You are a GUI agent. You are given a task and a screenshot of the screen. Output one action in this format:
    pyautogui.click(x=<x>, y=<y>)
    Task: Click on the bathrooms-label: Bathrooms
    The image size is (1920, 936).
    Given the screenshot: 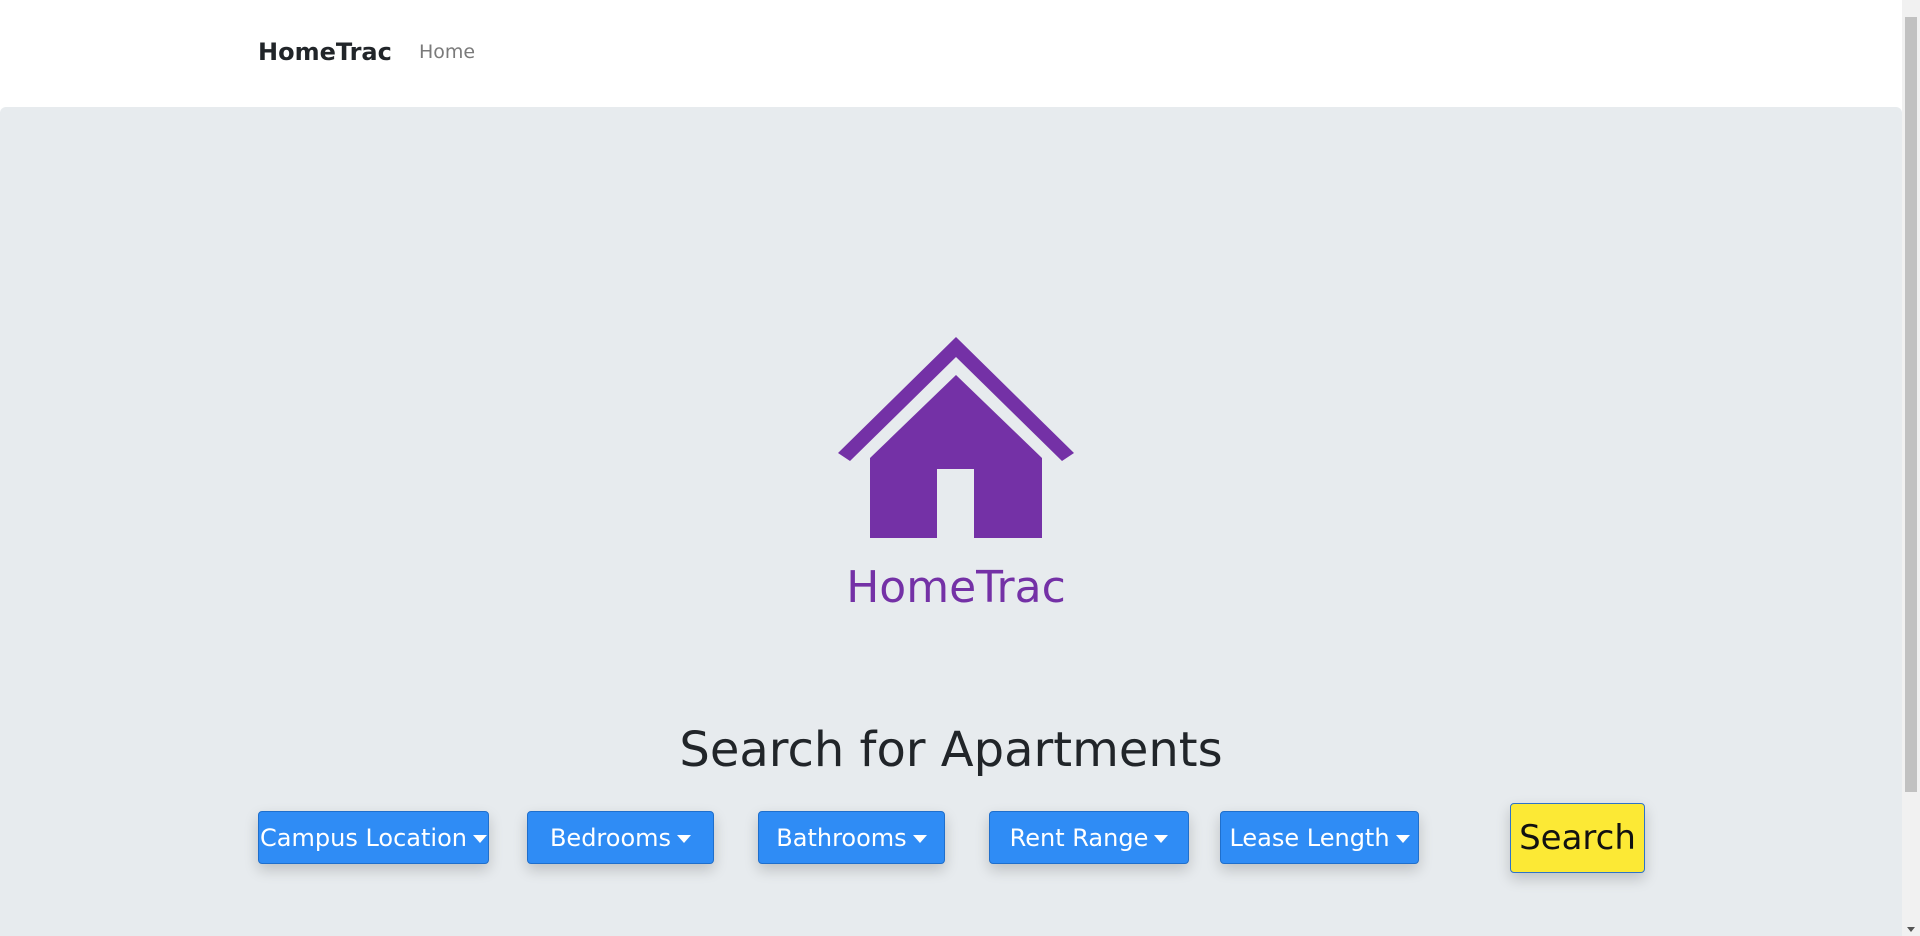 What is the action you would take?
    pyautogui.click(x=841, y=837)
    